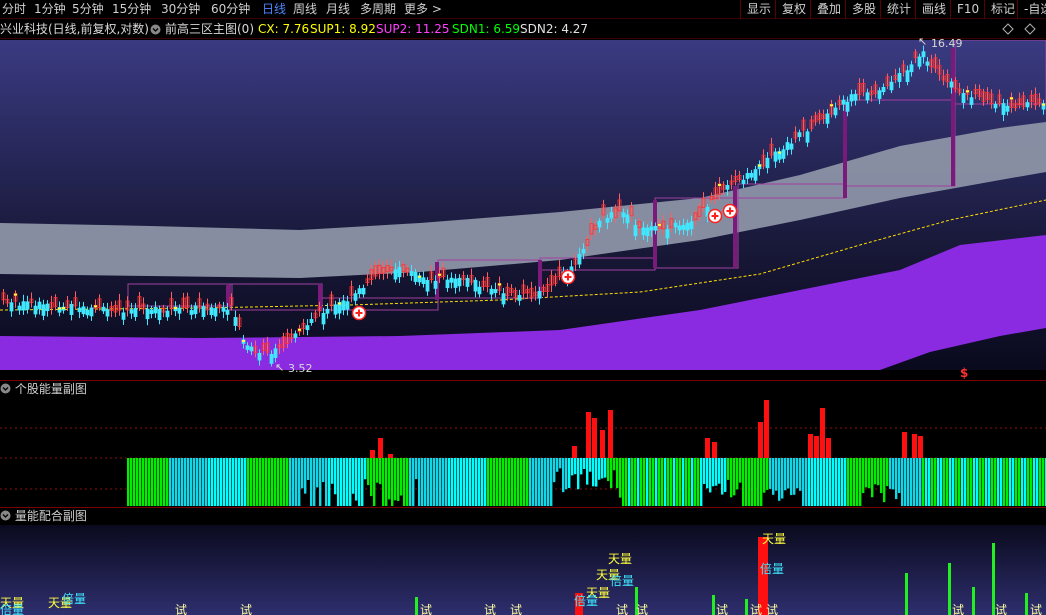 This screenshot has width=1046, height=615. Describe the element at coordinates (378, 9) in the screenshot. I see `period-tab-multi: 多周期` at that location.